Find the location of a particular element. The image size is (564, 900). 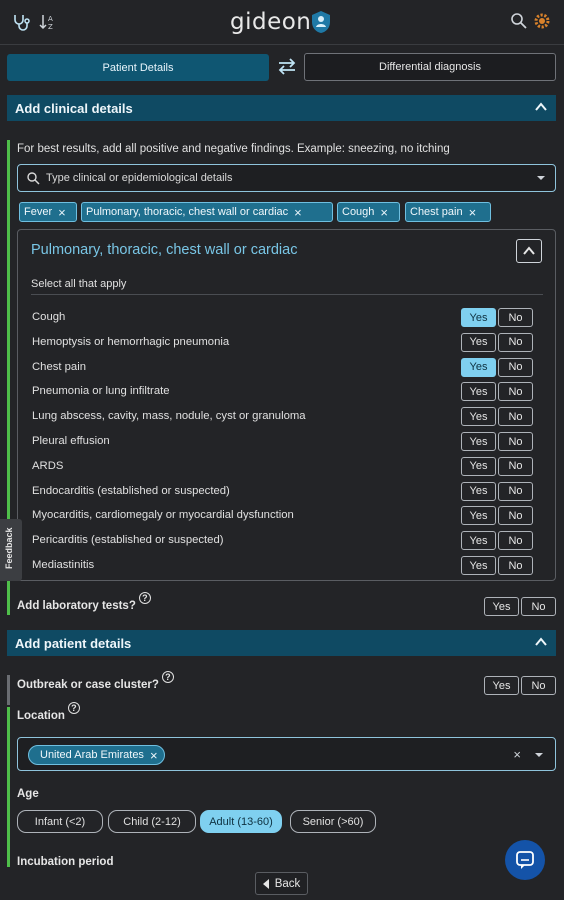

panel-divider is located at coordinates (287, 294).